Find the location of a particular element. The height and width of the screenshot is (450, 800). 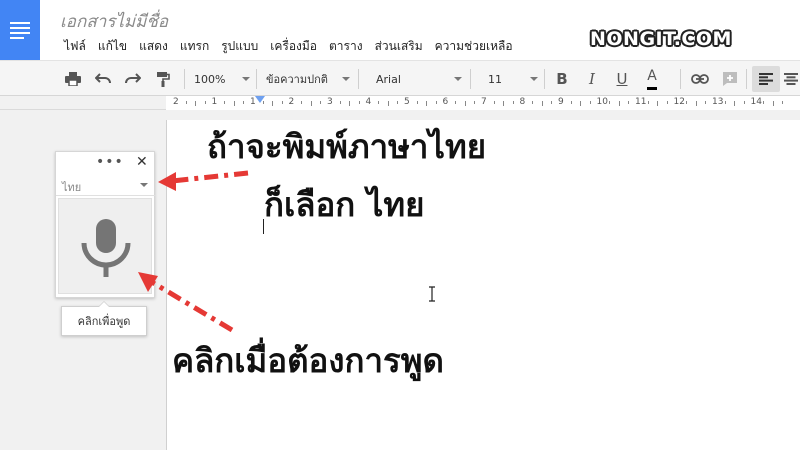

ruler-label: 12 is located at coordinates (679, 102).